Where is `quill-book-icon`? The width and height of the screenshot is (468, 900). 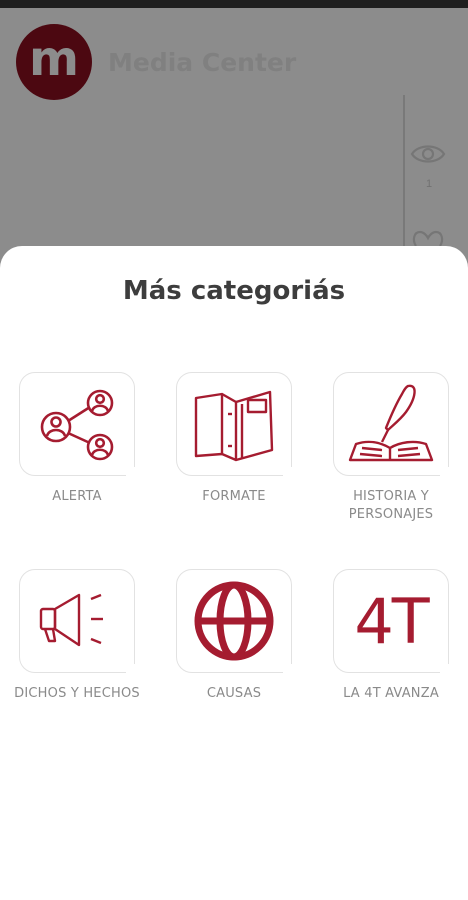 quill-book-icon is located at coordinates (391, 423).